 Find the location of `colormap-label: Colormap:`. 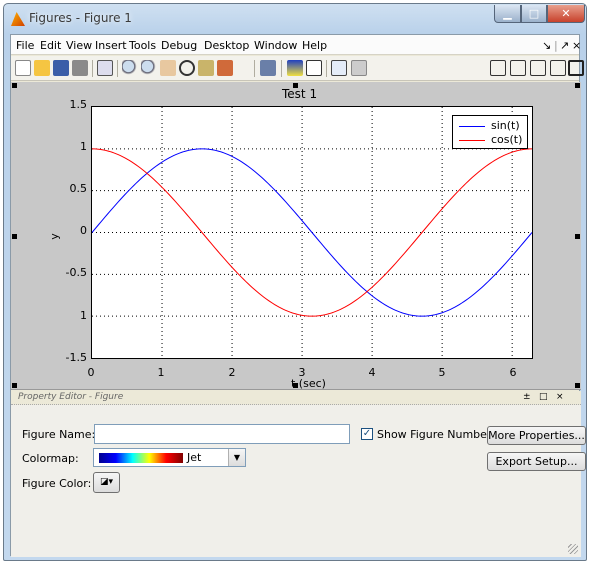

colormap-label: Colormap: is located at coordinates (50, 458).